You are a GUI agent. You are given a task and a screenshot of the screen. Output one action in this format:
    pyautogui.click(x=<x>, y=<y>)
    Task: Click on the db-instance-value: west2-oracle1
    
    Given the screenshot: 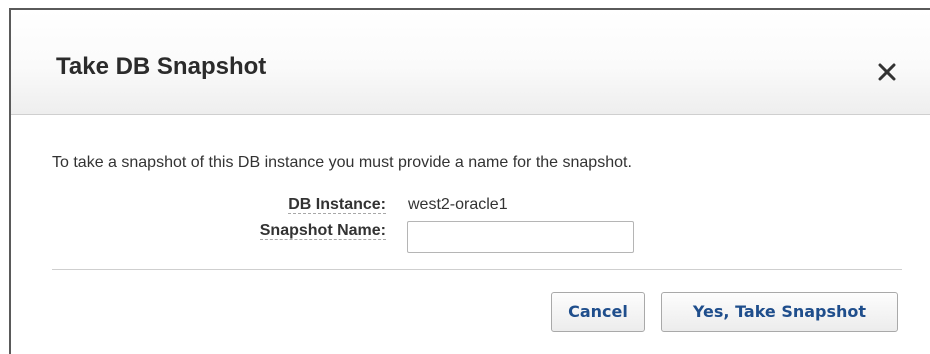 What is the action you would take?
    pyautogui.click(x=458, y=204)
    